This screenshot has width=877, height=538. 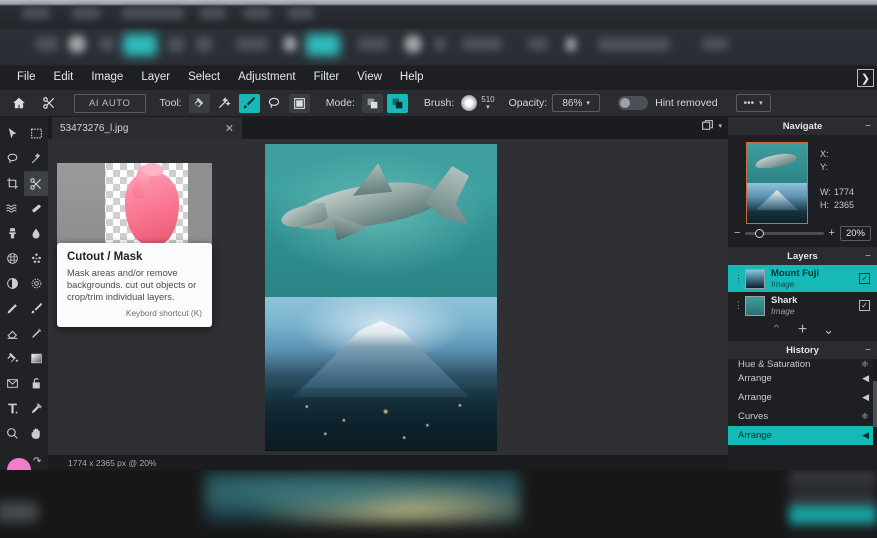 I want to click on paint-bucket-icon, so click(x=199, y=103).